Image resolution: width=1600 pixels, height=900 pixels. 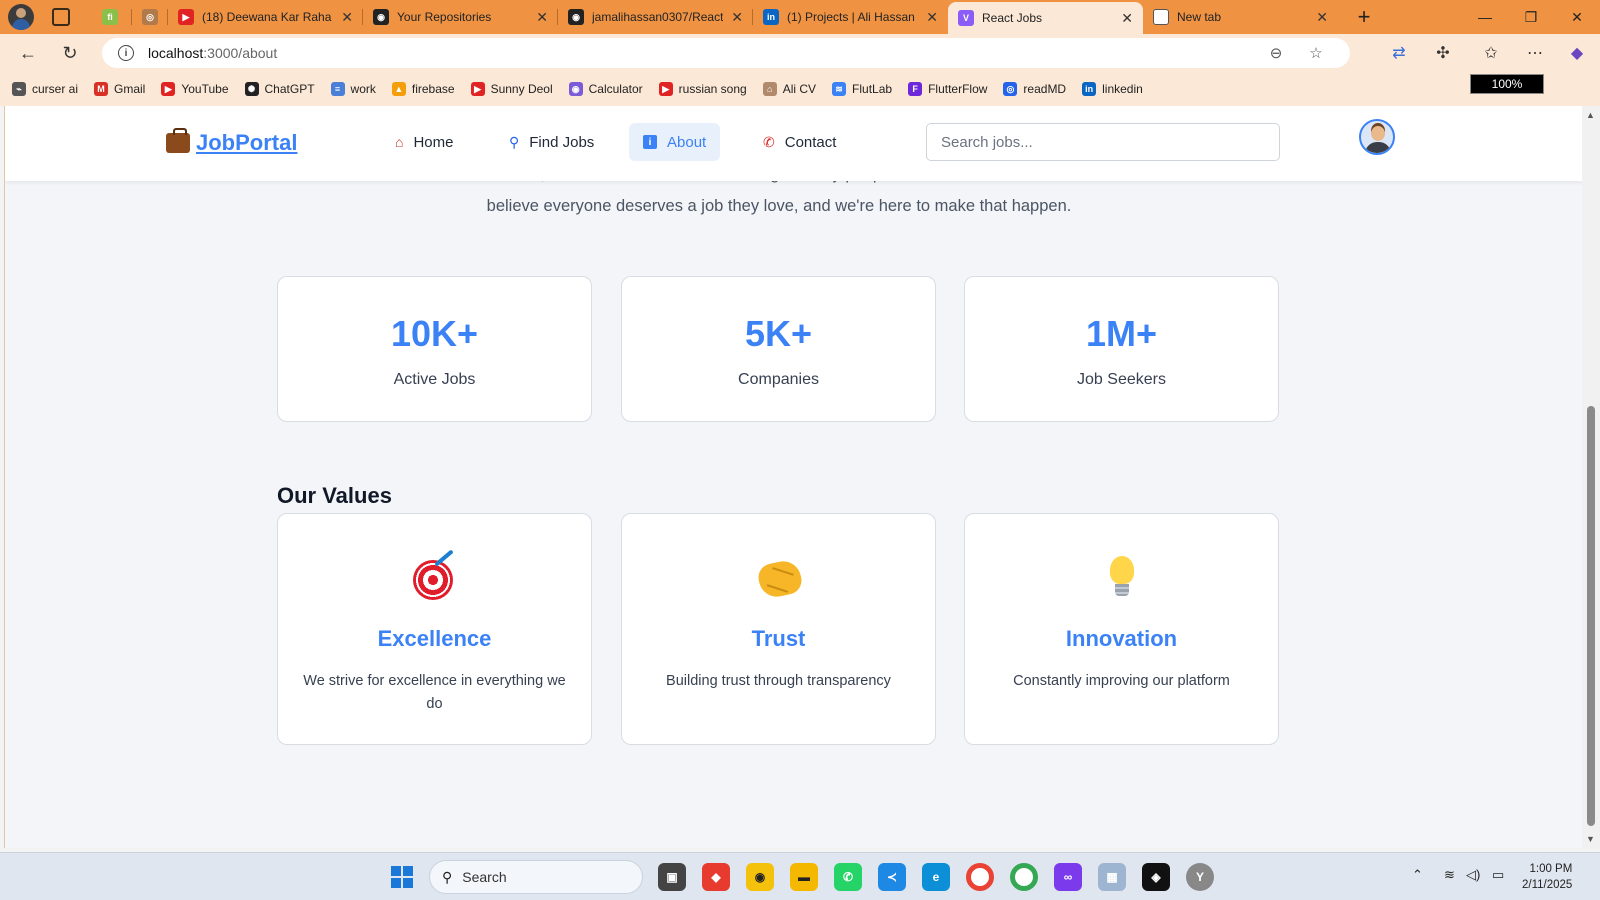 I want to click on tab-new-tab: New tab ✕, so click(x=1240, y=17).